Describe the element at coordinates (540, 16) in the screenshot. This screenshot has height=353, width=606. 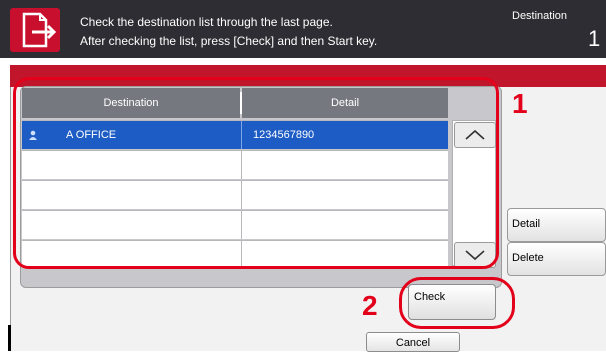
I see `destination-label: Destination` at that location.